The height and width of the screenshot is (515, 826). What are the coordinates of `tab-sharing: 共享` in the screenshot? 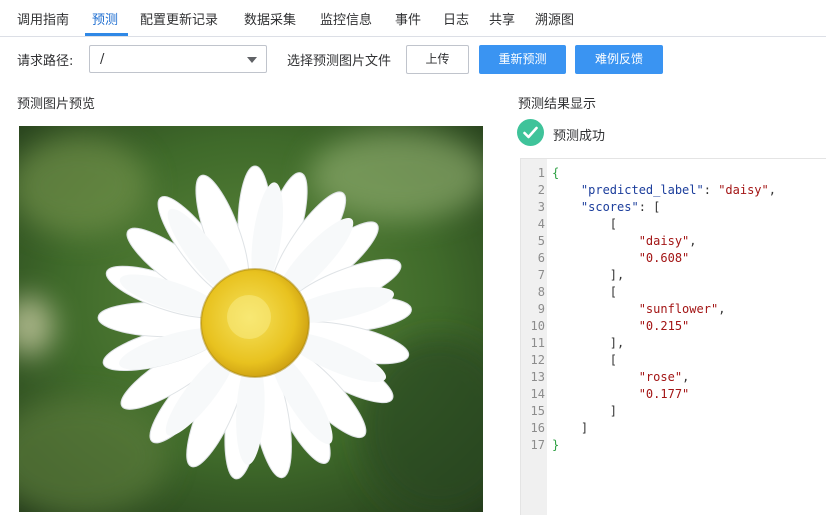 It's located at (502, 18).